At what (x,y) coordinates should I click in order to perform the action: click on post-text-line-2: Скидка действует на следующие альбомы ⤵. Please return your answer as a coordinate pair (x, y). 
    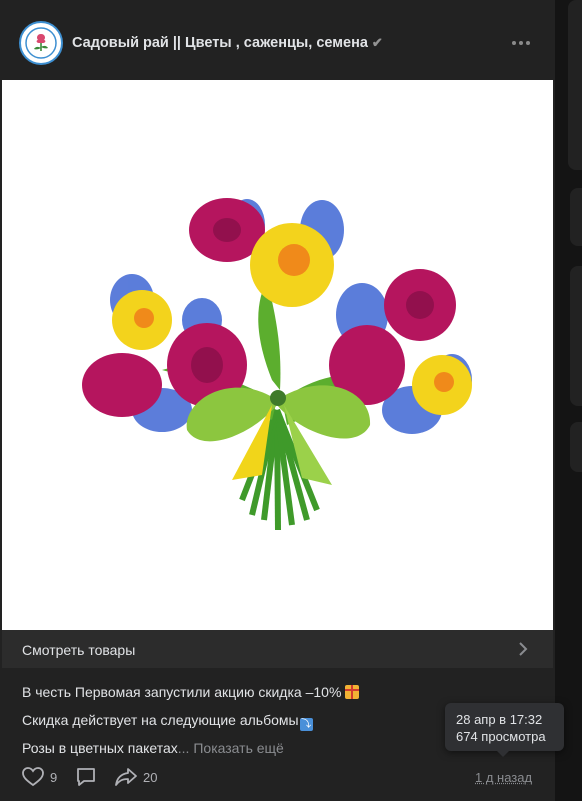
    Looking at the image, I should click on (167, 721).